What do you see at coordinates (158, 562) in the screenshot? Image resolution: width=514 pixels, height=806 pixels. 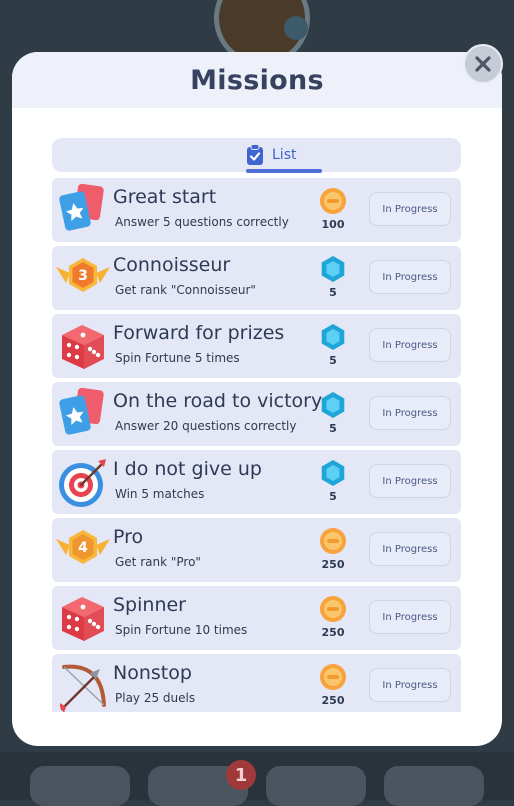 I see `mission-description: Get rank "Pro"` at bounding box center [158, 562].